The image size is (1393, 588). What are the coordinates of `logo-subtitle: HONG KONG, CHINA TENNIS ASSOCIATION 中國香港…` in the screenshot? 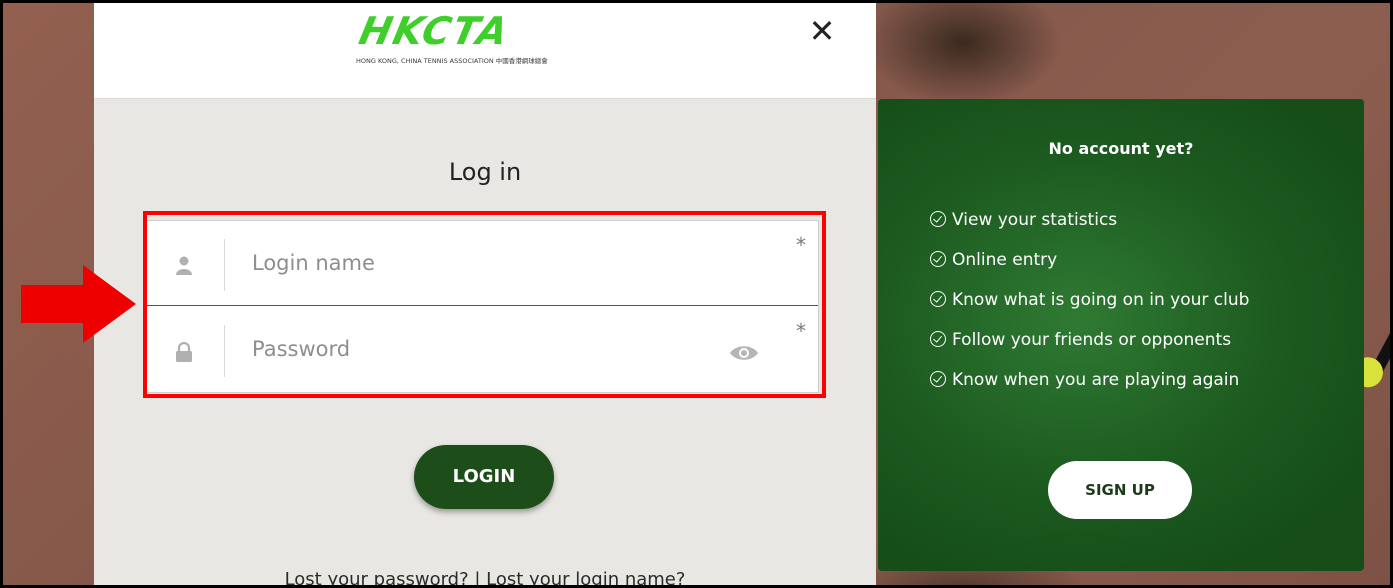 It's located at (452, 61).